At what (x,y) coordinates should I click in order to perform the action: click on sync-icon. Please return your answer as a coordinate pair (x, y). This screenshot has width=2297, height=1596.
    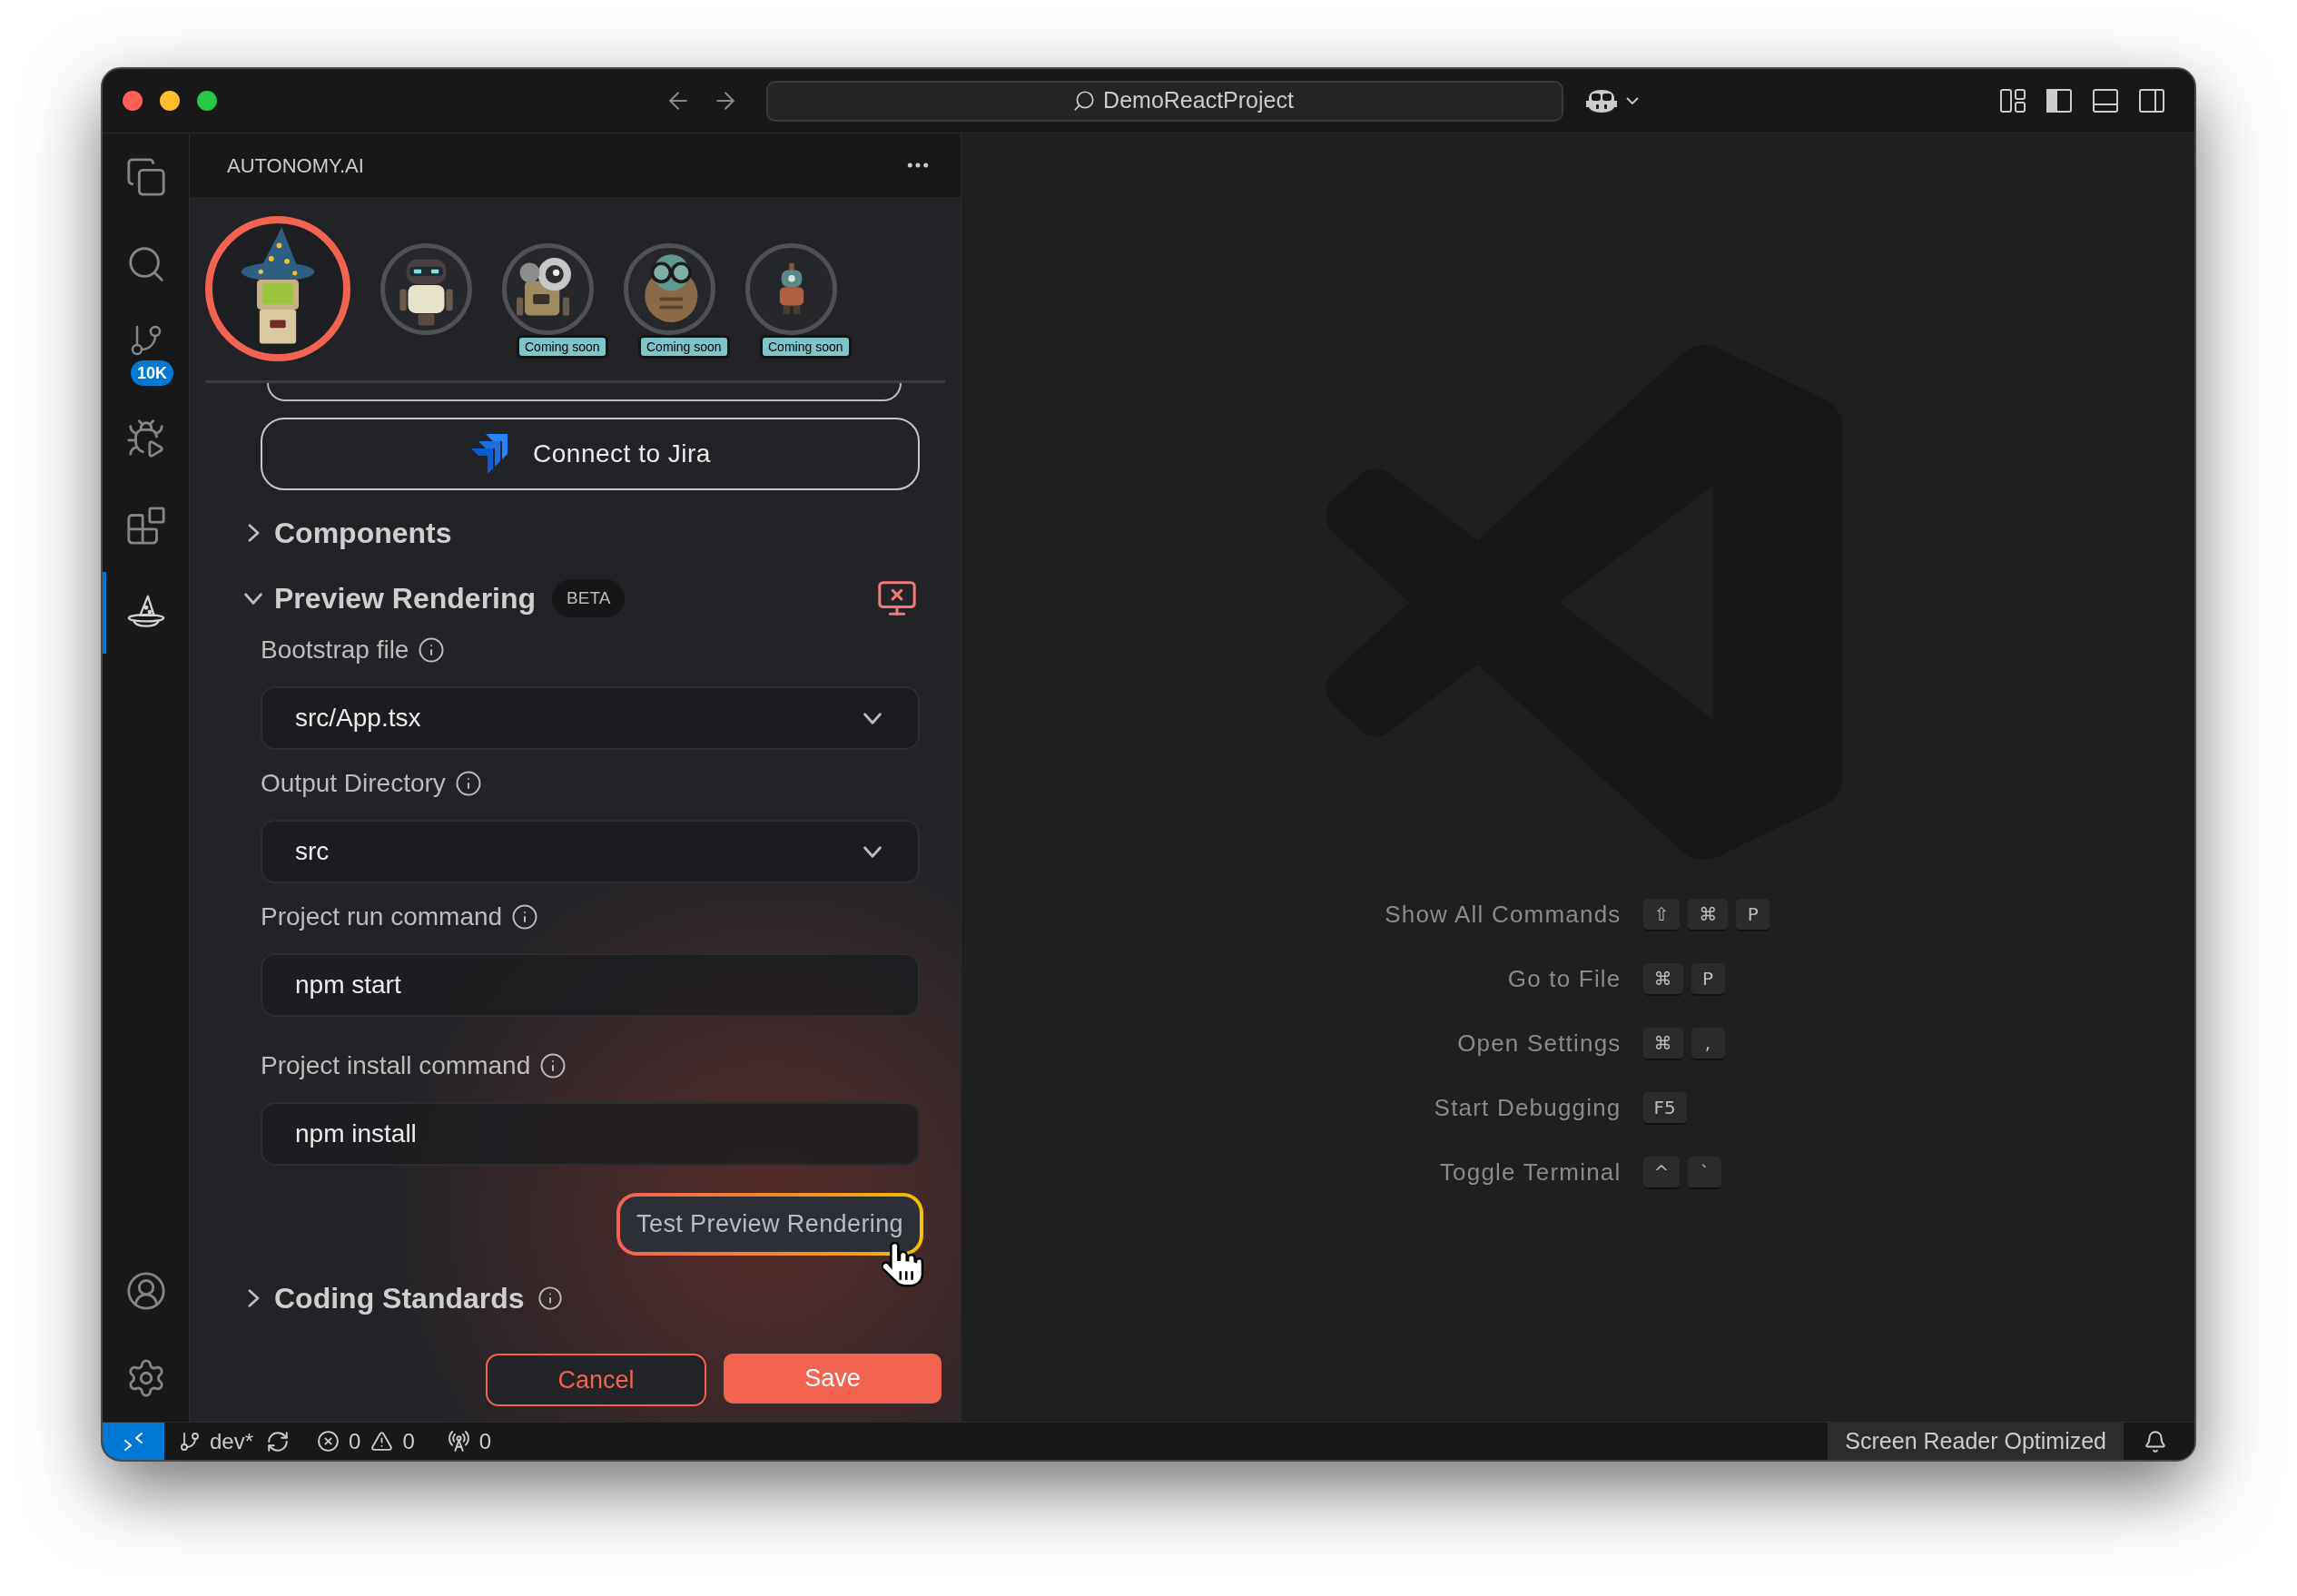
    Looking at the image, I should click on (279, 1441).